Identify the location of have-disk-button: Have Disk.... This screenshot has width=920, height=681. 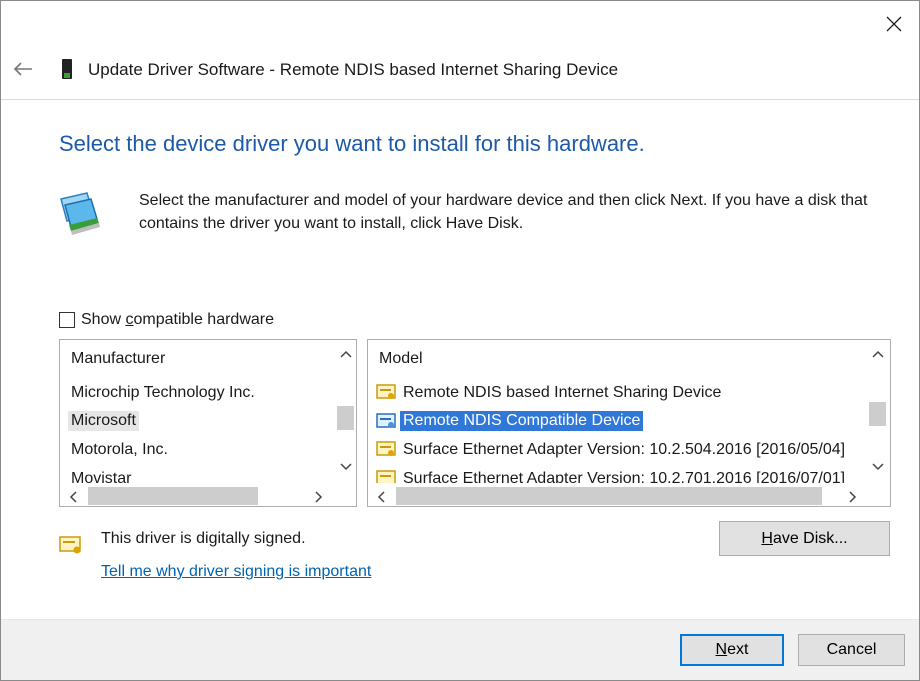
(804, 538).